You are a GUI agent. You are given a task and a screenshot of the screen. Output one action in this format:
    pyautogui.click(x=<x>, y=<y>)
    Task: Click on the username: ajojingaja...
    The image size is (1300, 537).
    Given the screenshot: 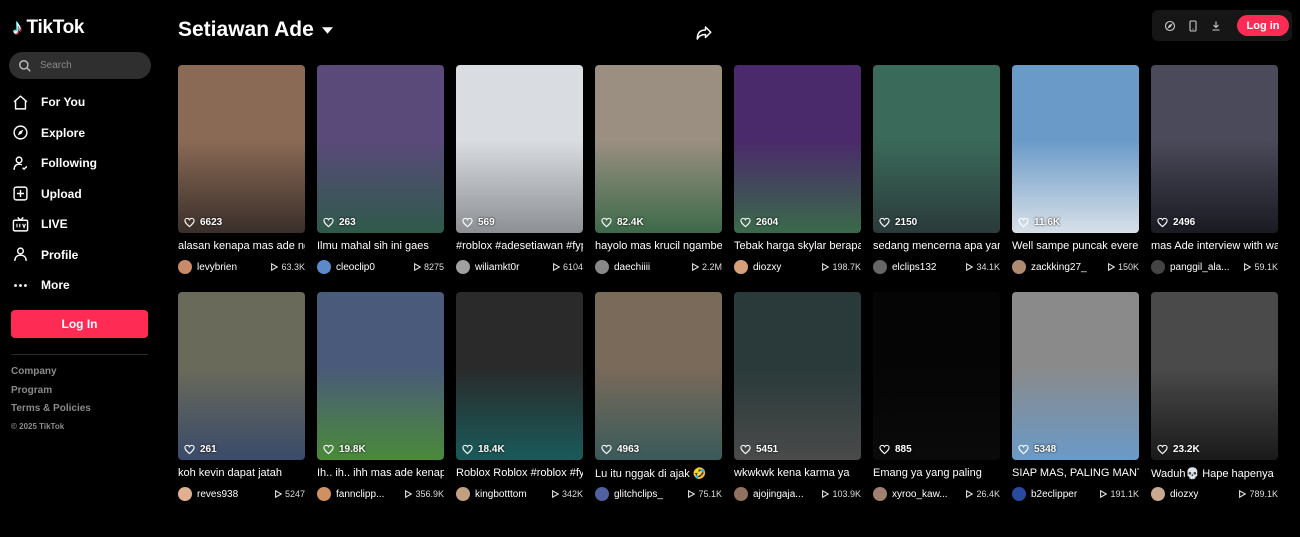 What is the action you would take?
    pyautogui.click(x=787, y=494)
    